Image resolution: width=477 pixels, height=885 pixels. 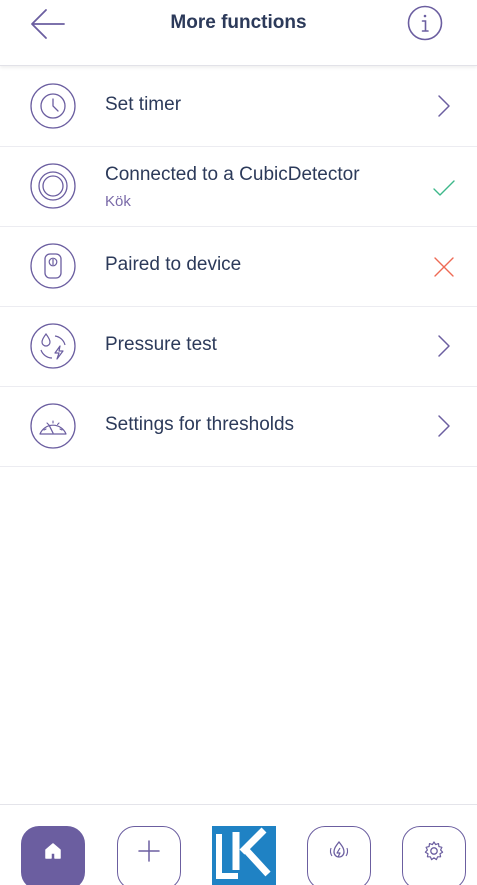 What do you see at coordinates (232, 174) in the screenshot?
I see `menu-item-label: Connected to a CubicDetector` at bounding box center [232, 174].